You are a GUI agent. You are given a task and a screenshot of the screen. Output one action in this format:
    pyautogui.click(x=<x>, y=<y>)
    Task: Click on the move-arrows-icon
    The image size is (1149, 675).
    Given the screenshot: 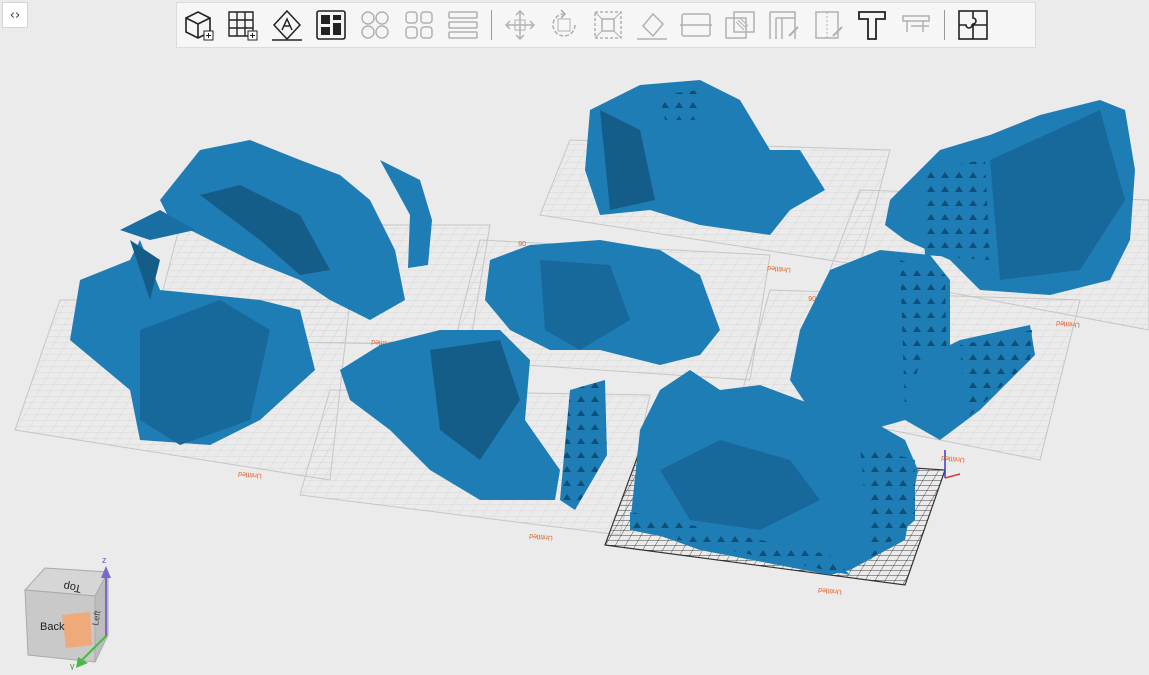 What is the action you would take?
    pyautogui.click(x=520, y=25)
    